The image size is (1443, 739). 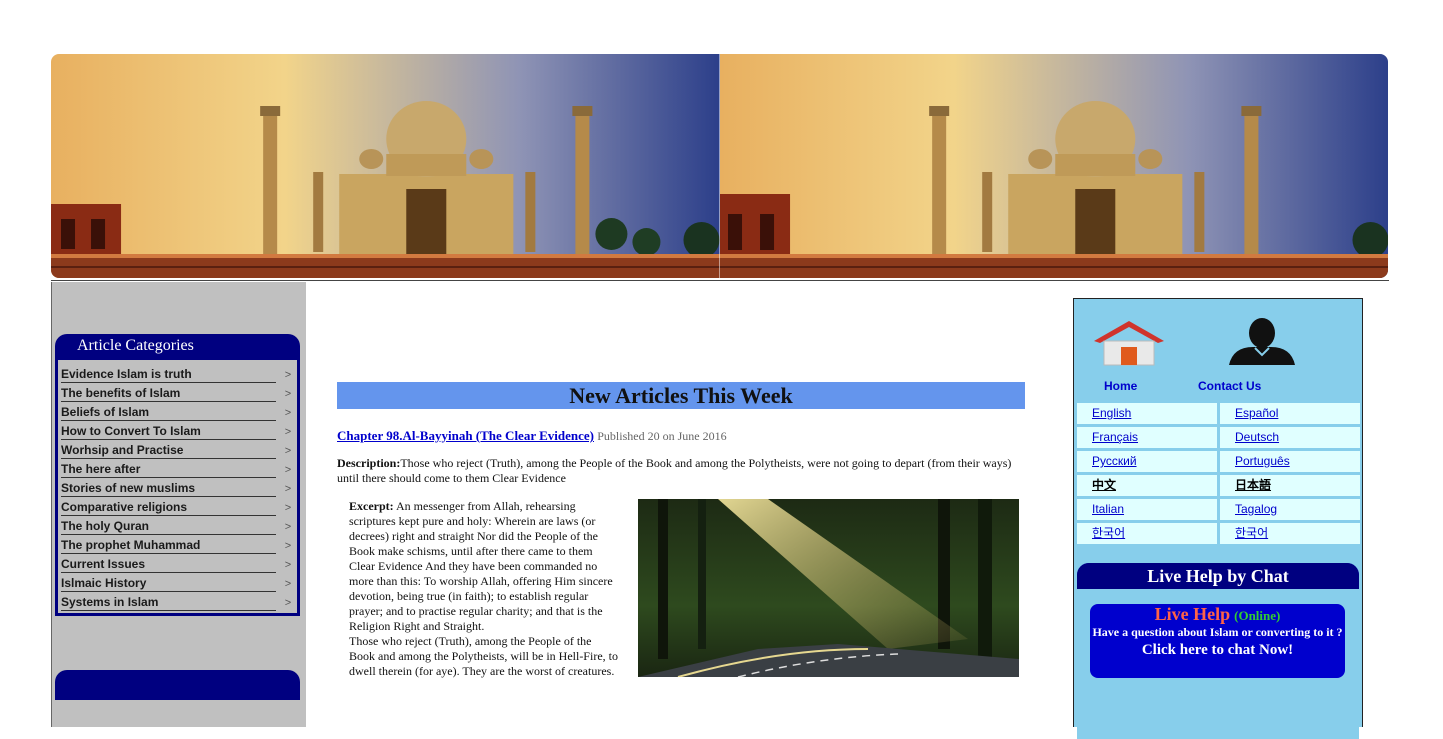 I want to click on language-link-spanish: Español, so click(x=1256, y=413).